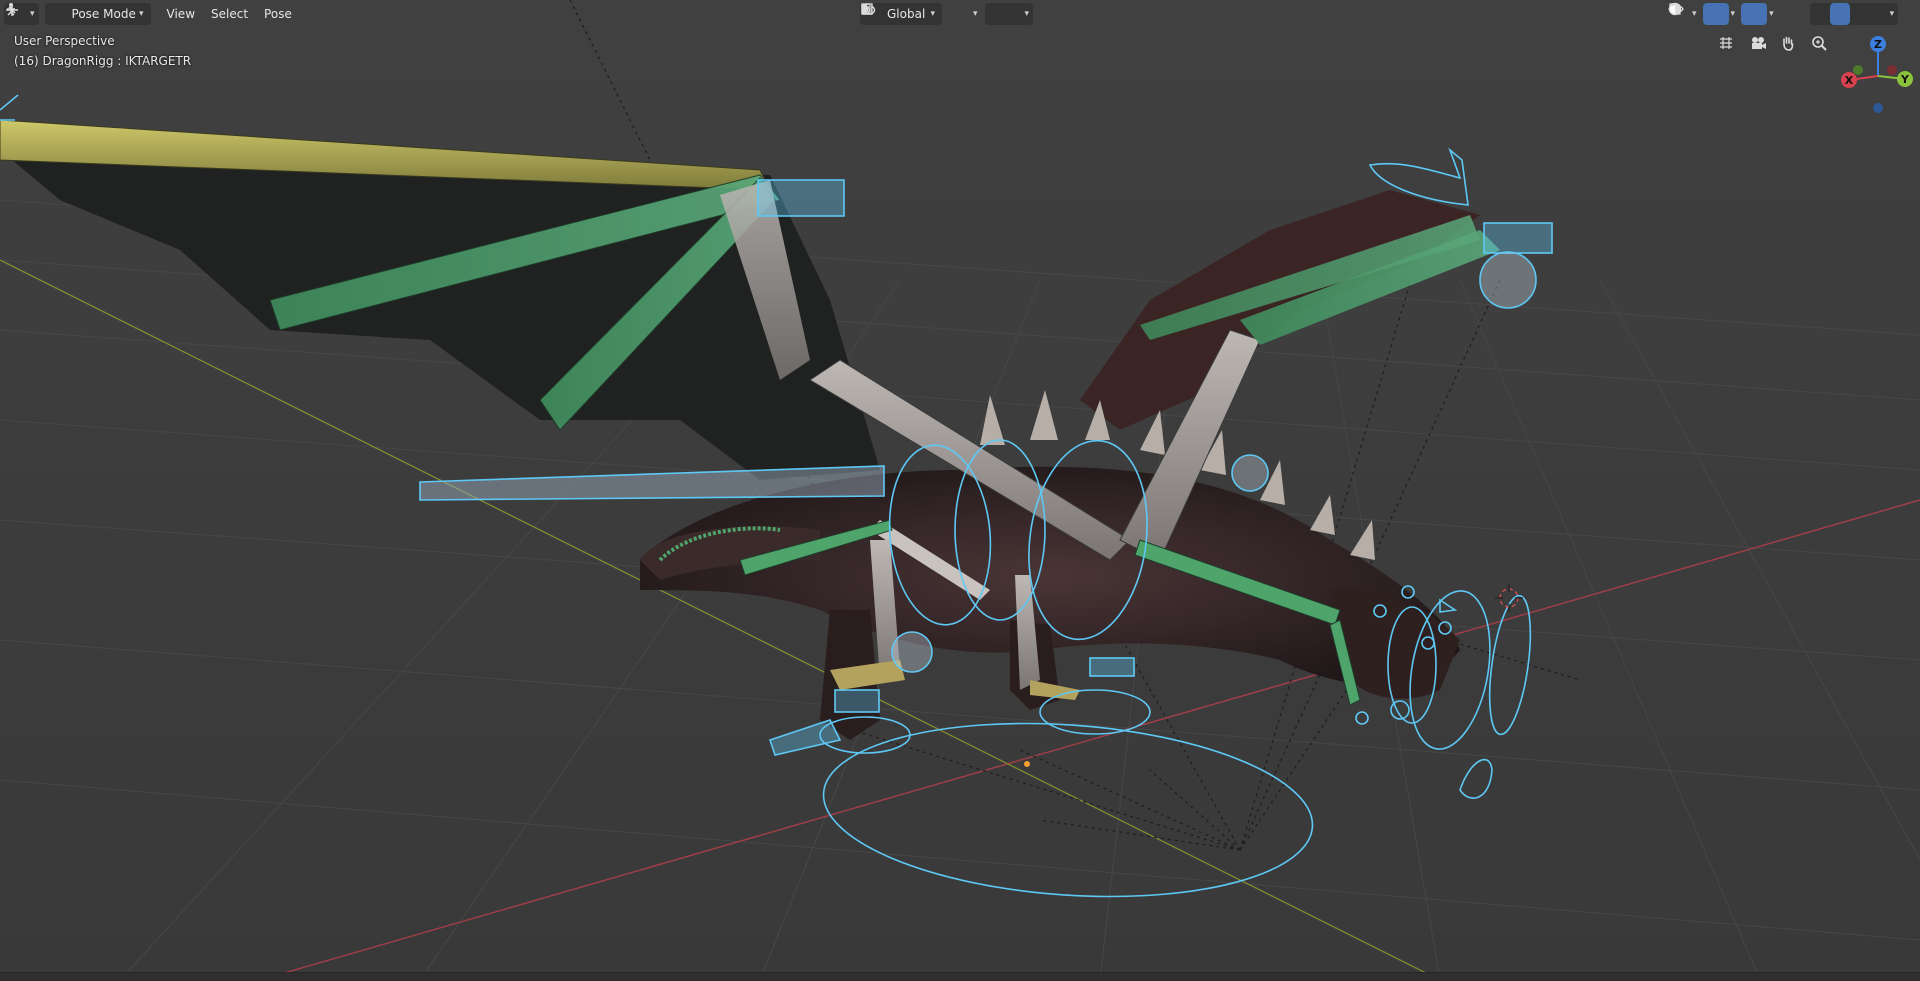  Describe the element at coordinates (1794, 49) in the screenshot. I see `pan-view-button` at that location.